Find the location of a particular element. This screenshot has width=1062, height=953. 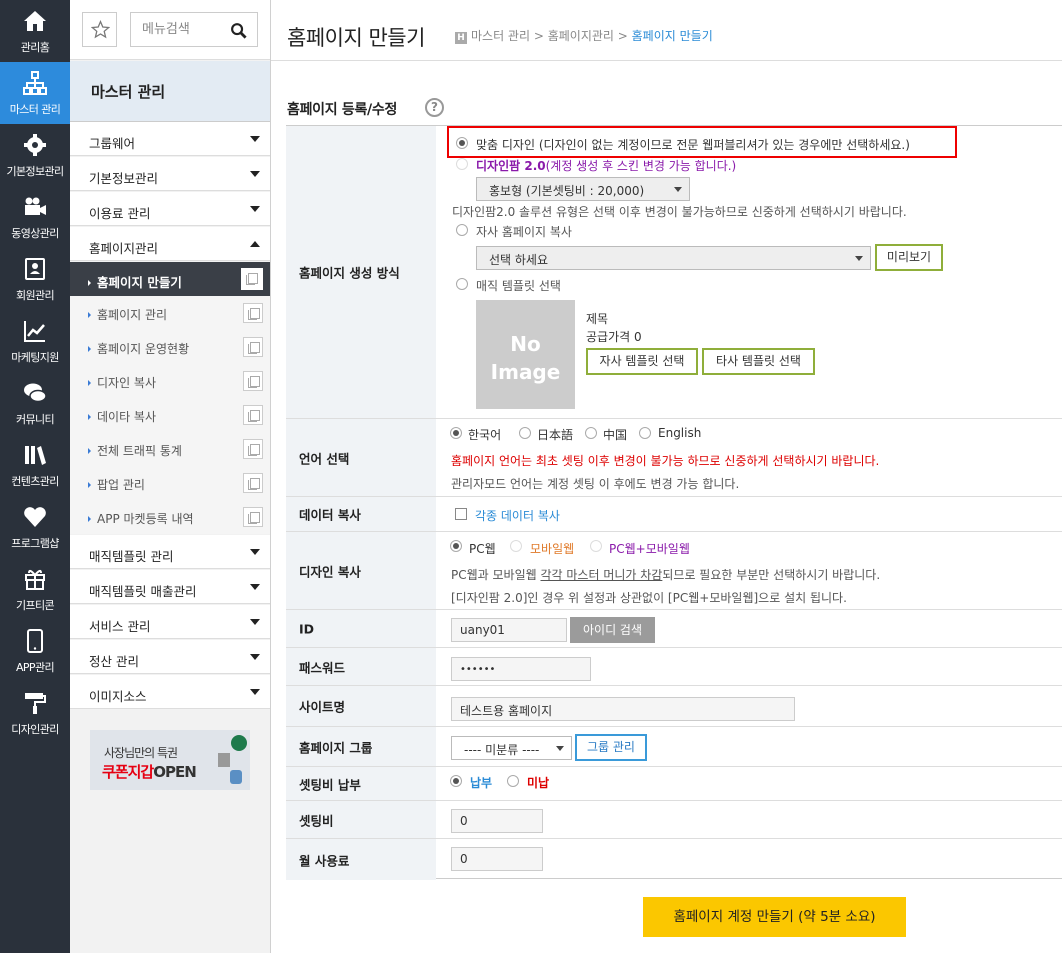

radio-lang-en is located at coordinates (645, 433).